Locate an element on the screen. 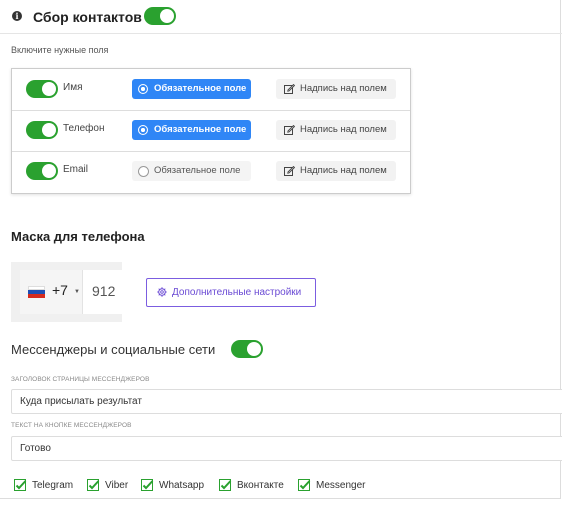  messengers-button-text-input is located at coordinates (286, 448).